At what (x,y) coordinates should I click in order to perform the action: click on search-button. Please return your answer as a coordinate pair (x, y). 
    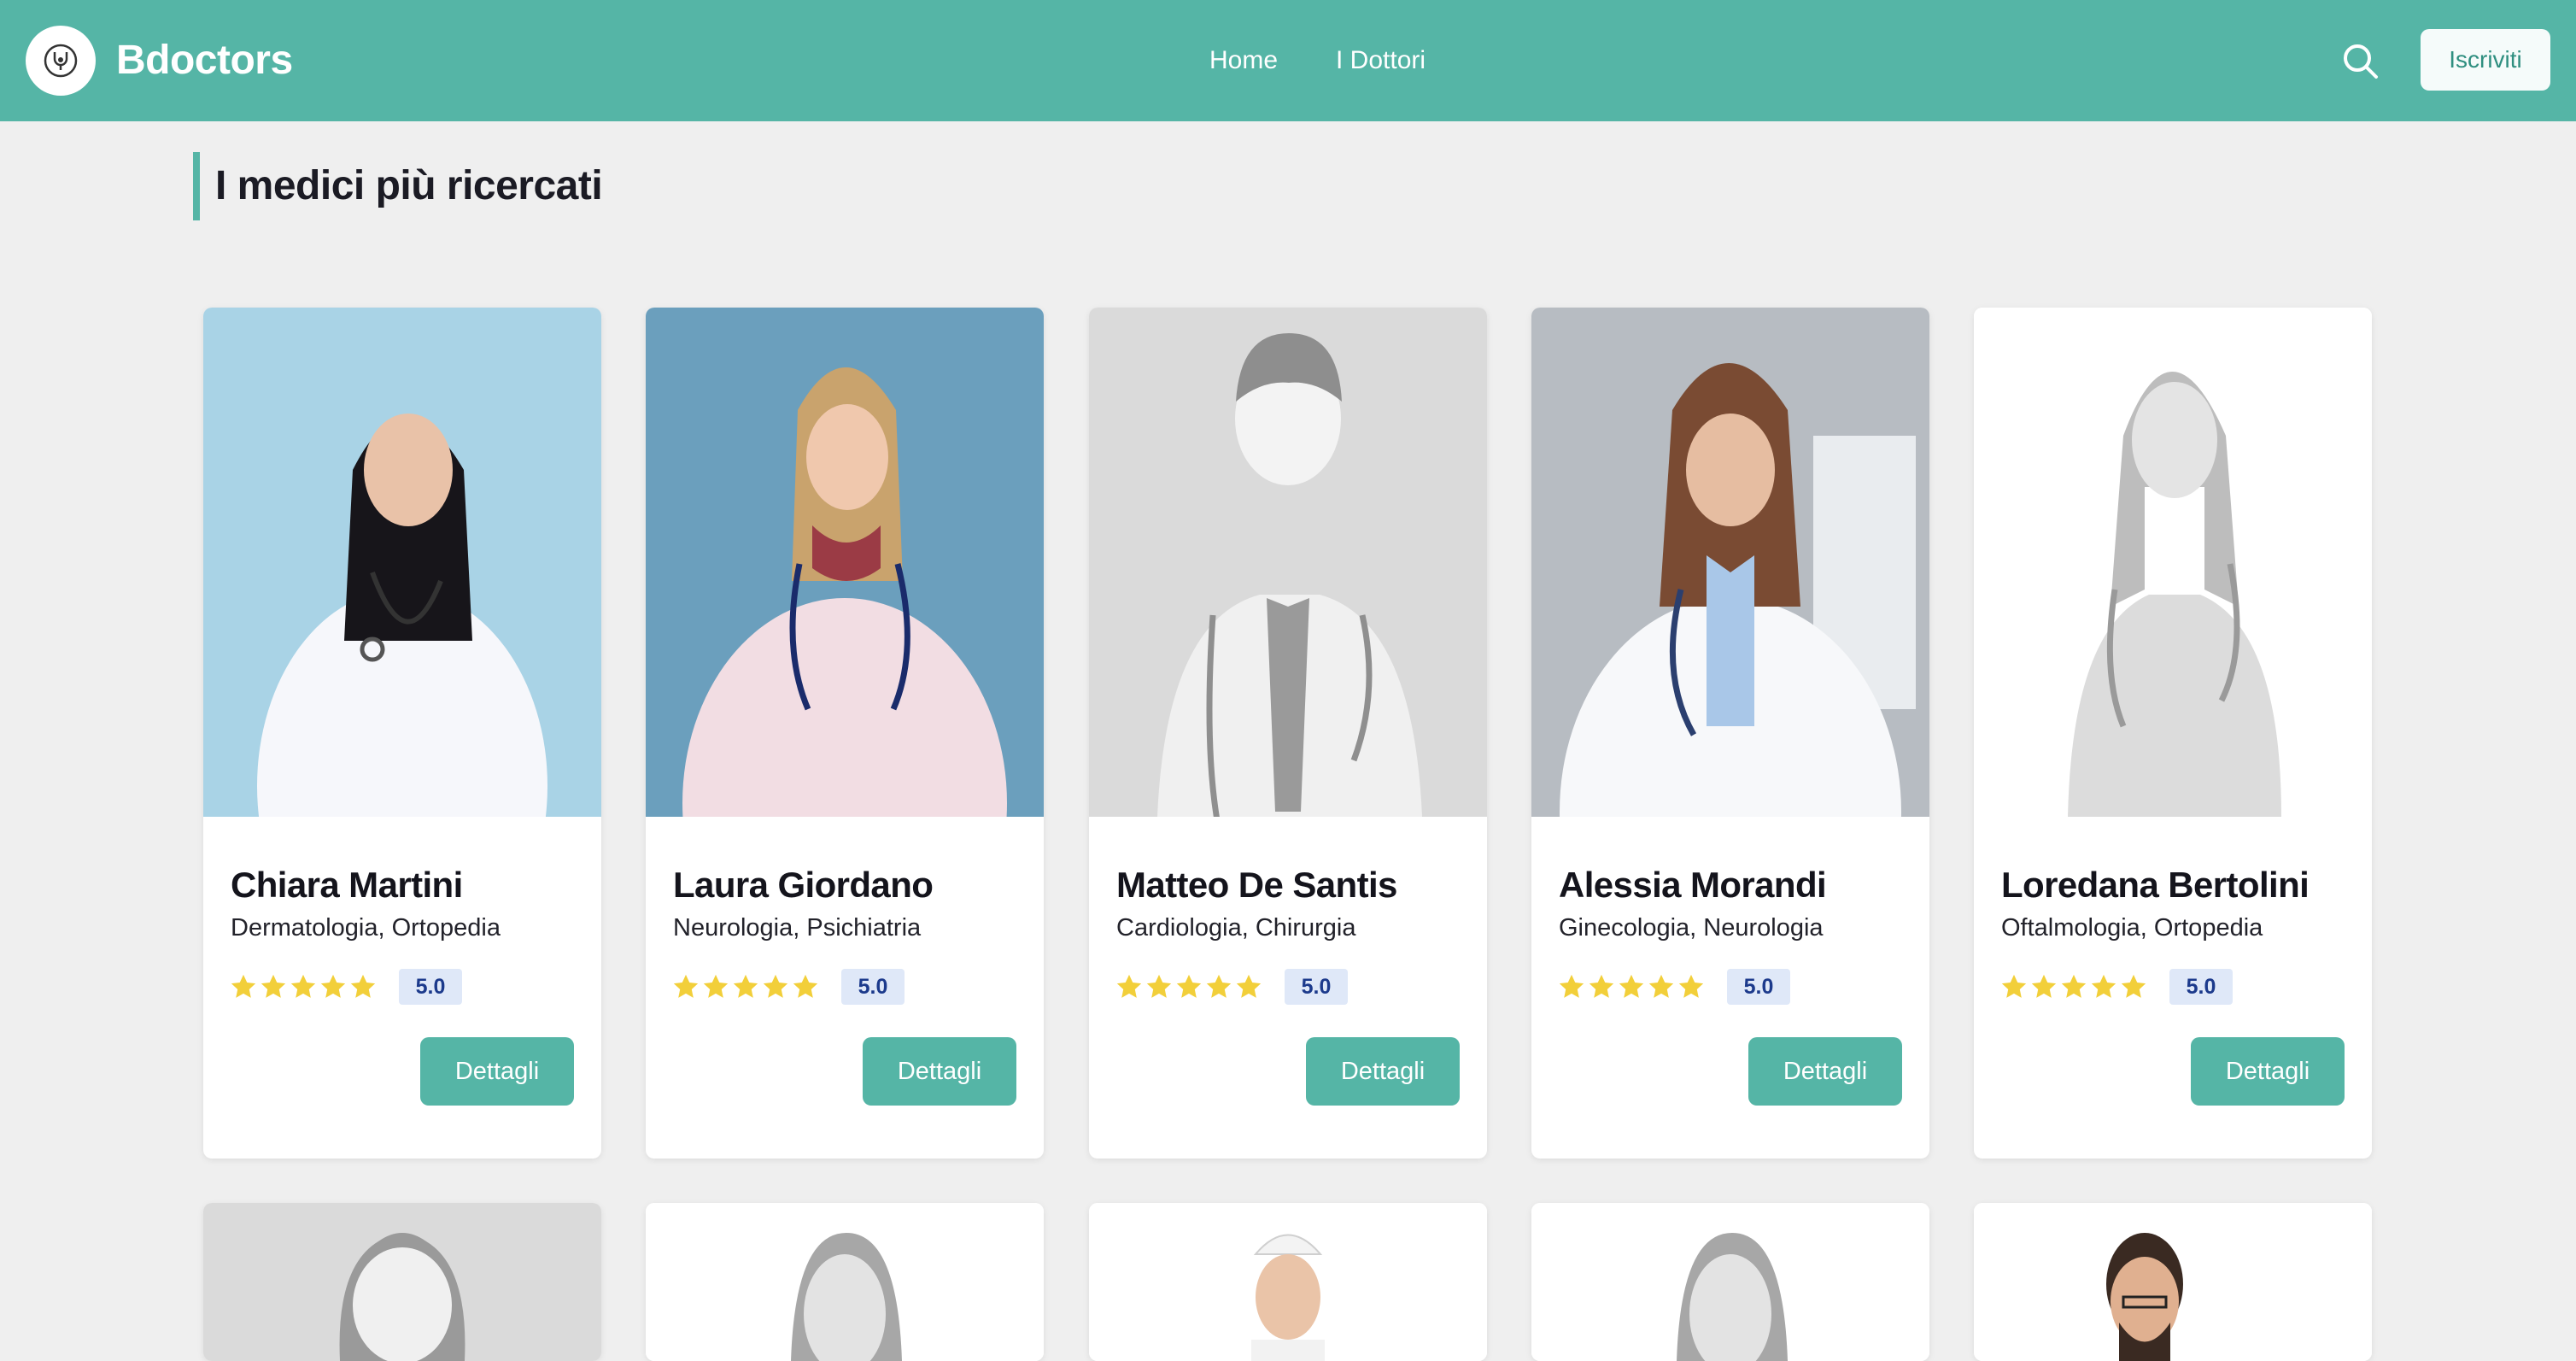
    Looking at the image, I should click on (2360, 61).